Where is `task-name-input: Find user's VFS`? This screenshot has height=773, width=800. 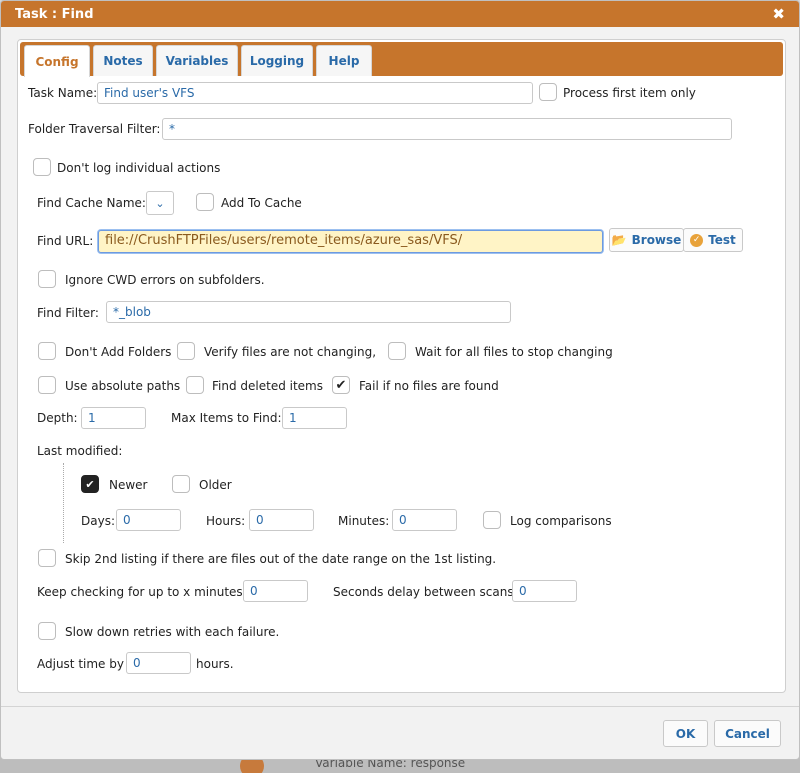
task-name-input: Find user's VFS is located at coordinates (315, 93).